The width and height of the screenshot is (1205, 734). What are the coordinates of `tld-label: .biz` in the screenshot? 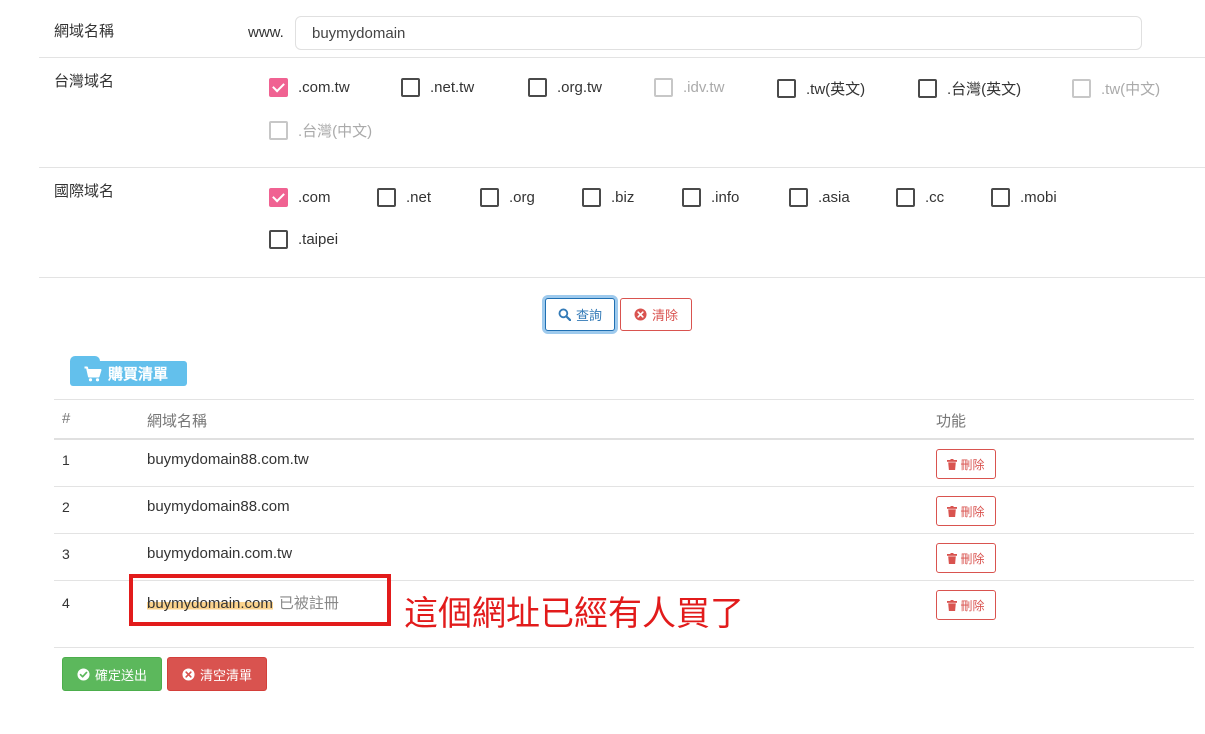 It's located at (623, 197).